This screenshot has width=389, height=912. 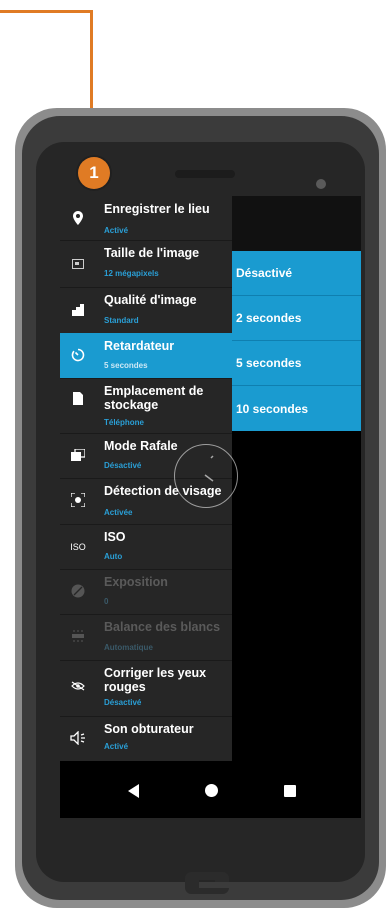 I want to click on white-balance-icon, so click(x=78, y=636).